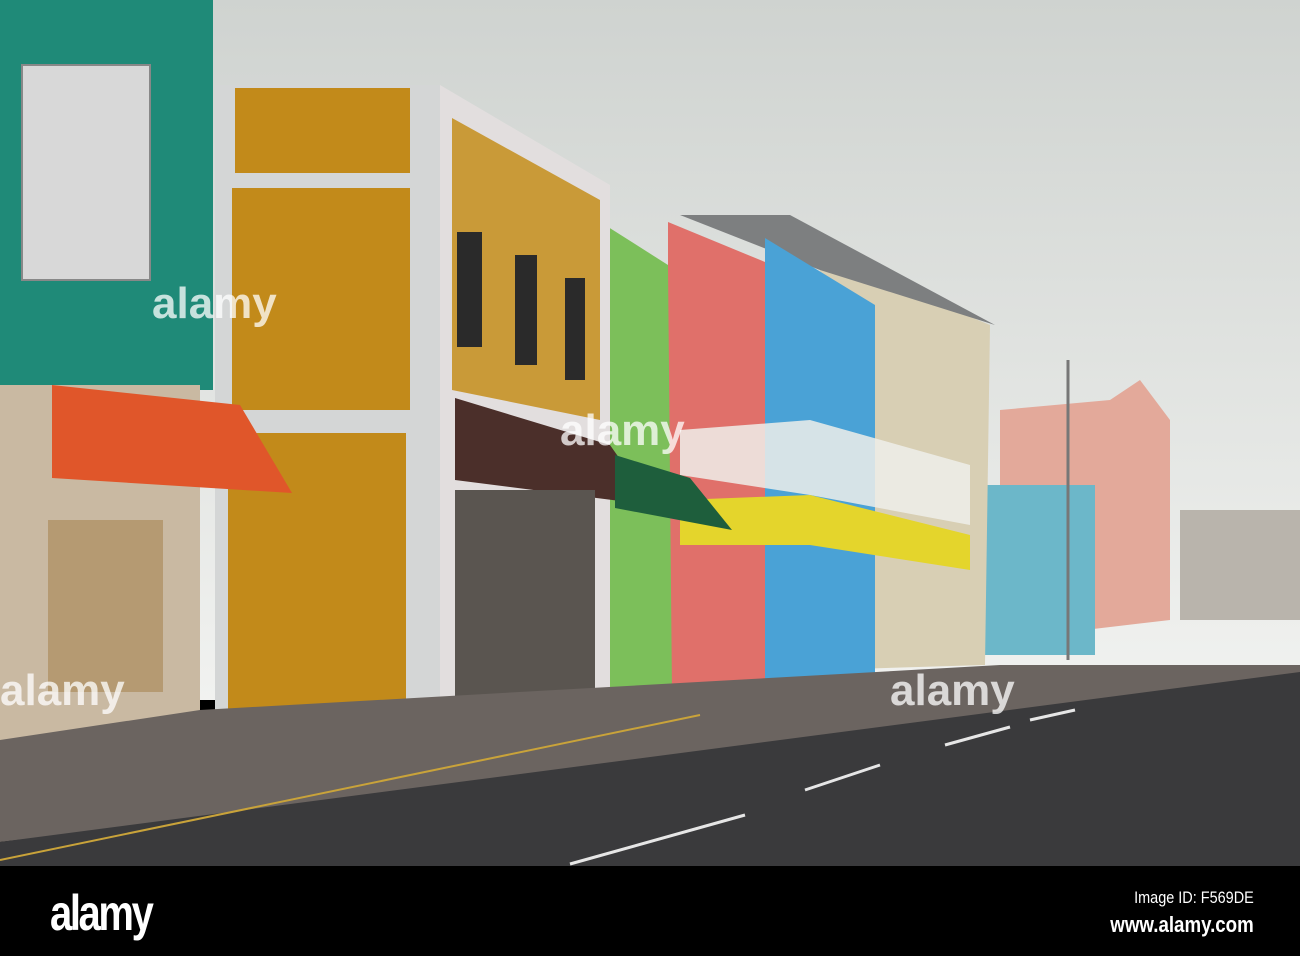  I want to click on shuttered-window, so click(86, 172).